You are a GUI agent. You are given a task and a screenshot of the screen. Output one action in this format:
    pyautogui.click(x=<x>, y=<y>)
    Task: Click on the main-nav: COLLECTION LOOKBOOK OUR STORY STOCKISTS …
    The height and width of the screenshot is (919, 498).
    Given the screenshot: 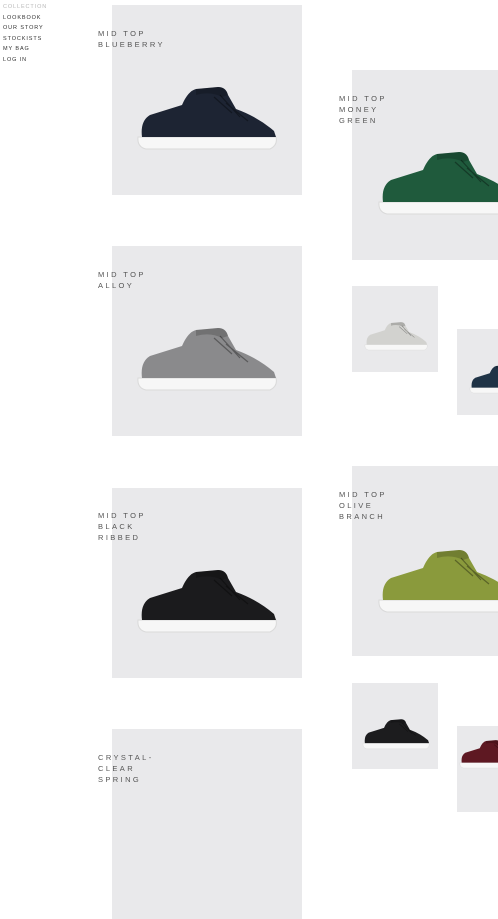 What is the action you would take?
    pyautogui.click(x=25, y=33)
    